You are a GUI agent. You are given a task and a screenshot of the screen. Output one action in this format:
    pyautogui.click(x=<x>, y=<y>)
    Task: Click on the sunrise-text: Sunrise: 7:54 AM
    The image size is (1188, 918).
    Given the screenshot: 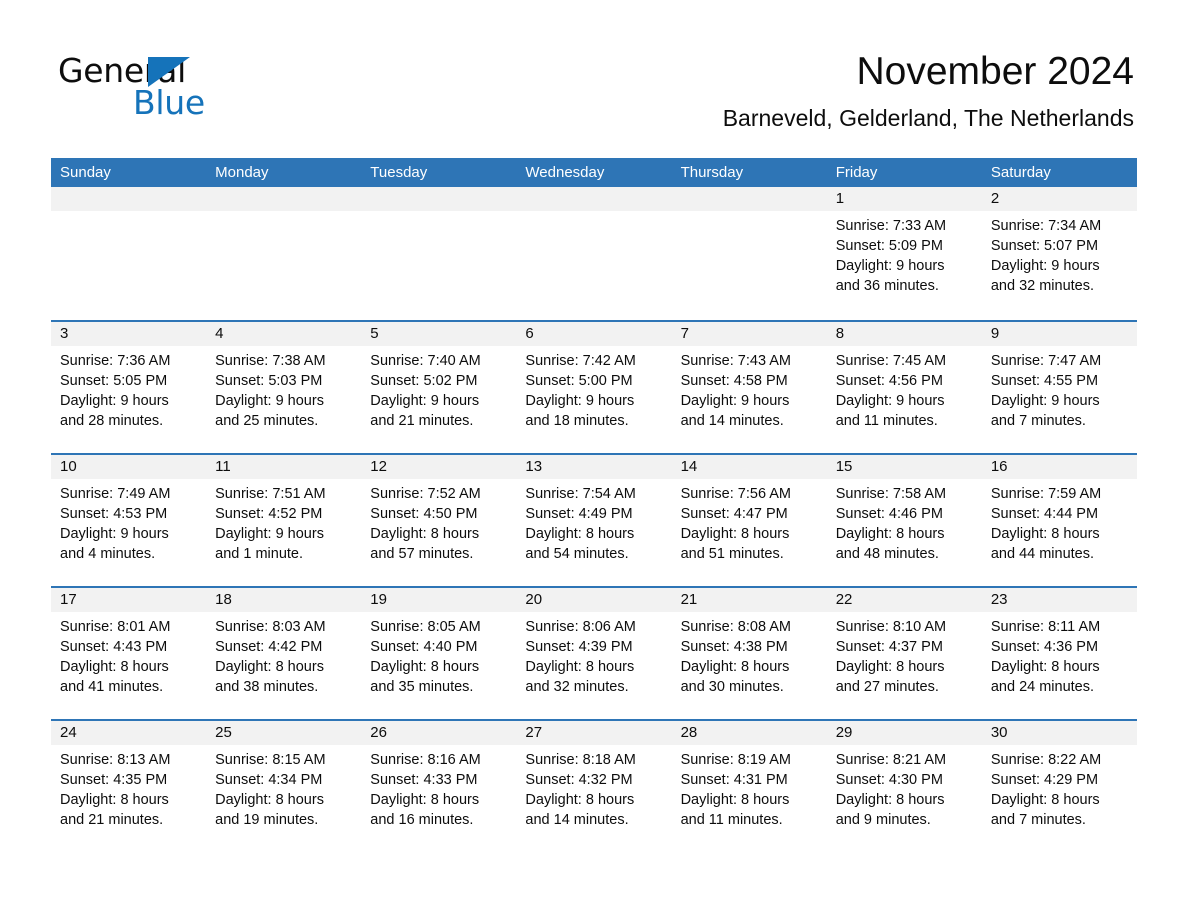 What is the action you would take?
    pyautogui.click(x=580, y=494)
    